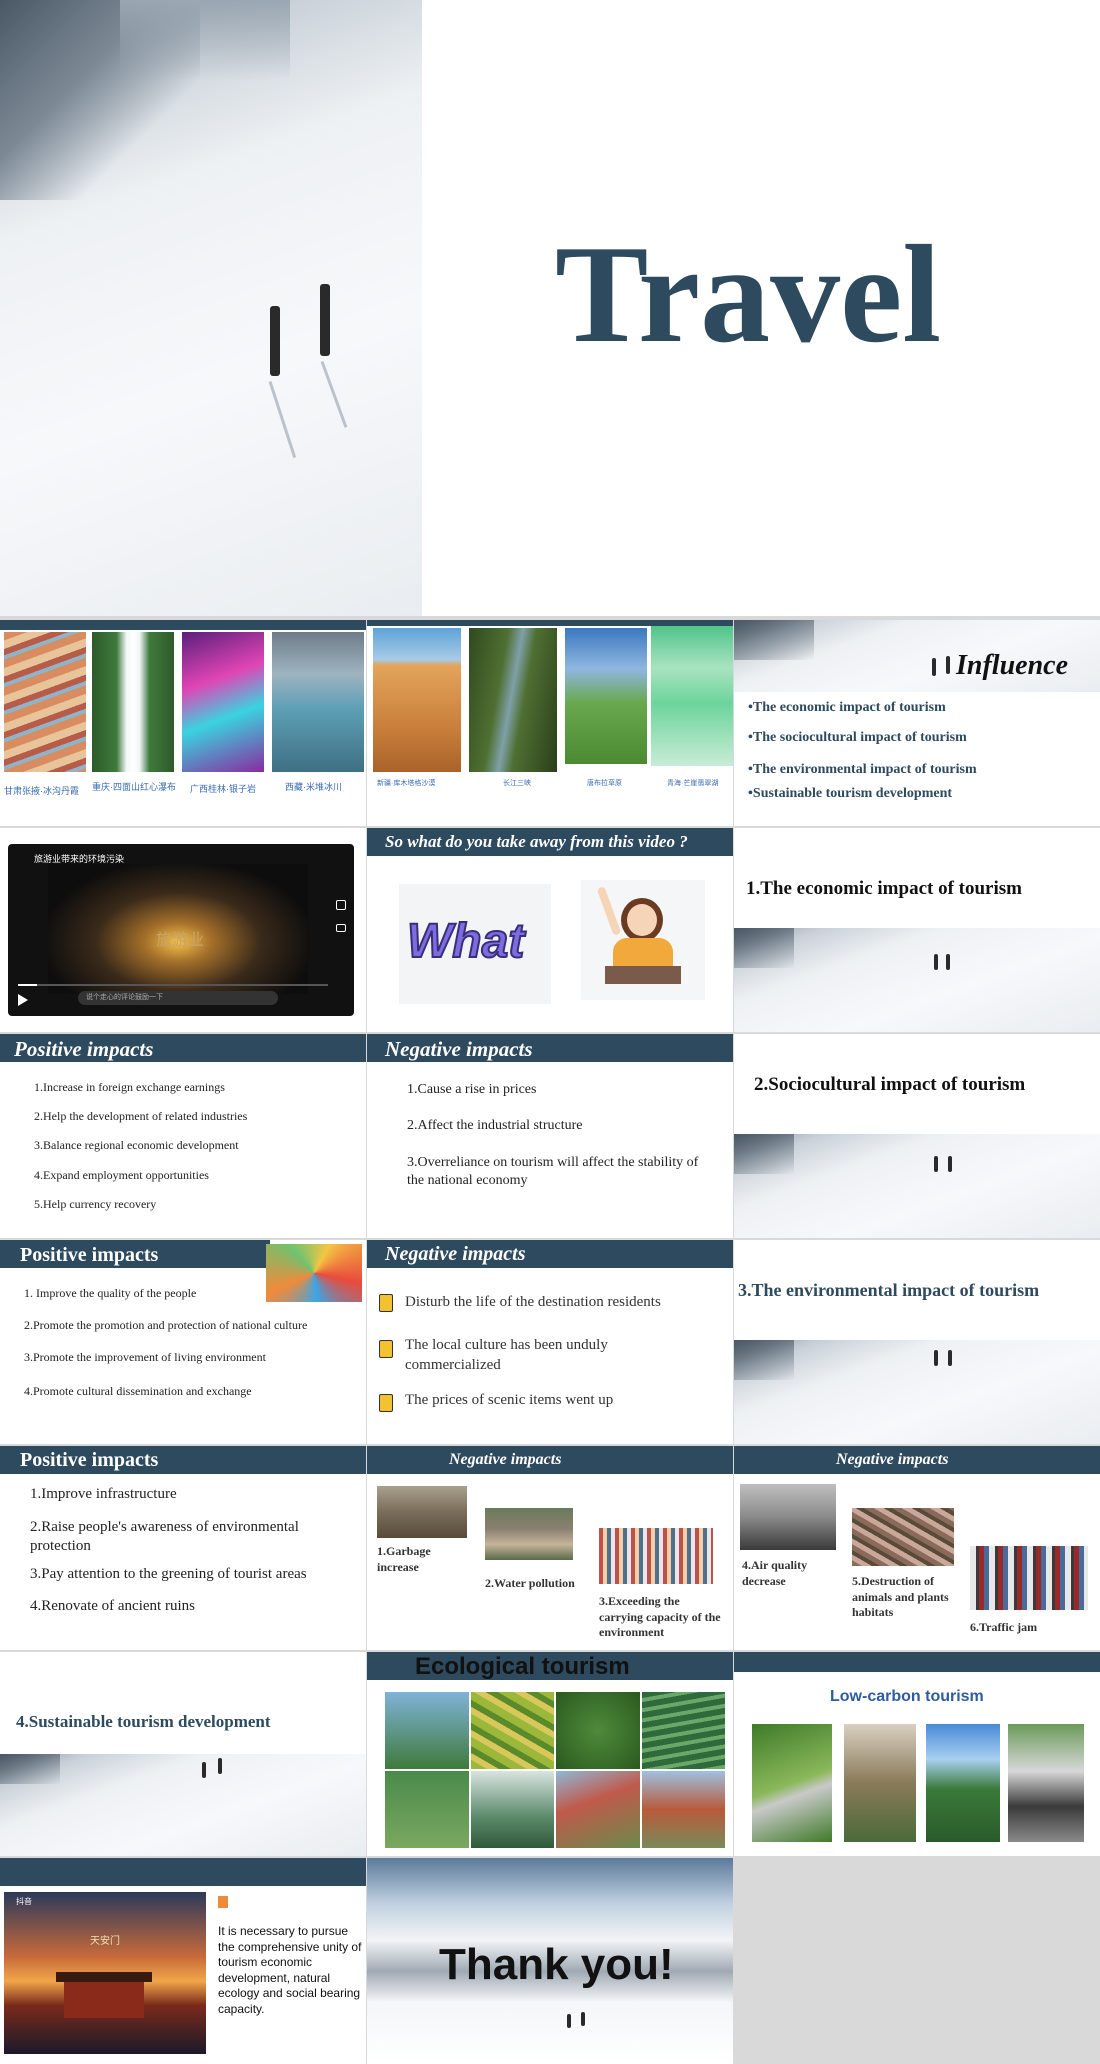 This screenshot has height=2064, width=1100. What do you see at coordinates (884, 888) in the screenshot?
I see `section-heading: 1.The economic impact of tourism` at bounding box center [884, 888].